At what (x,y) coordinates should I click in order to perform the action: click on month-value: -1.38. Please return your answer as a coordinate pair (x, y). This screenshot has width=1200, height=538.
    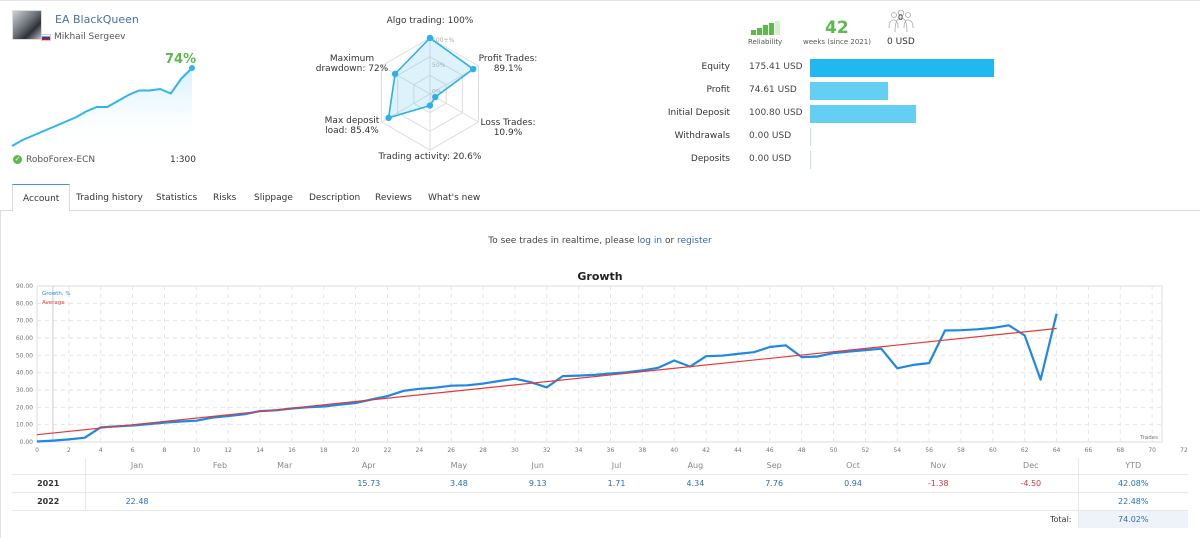
    Looking at the image, I should click on (938, 483).